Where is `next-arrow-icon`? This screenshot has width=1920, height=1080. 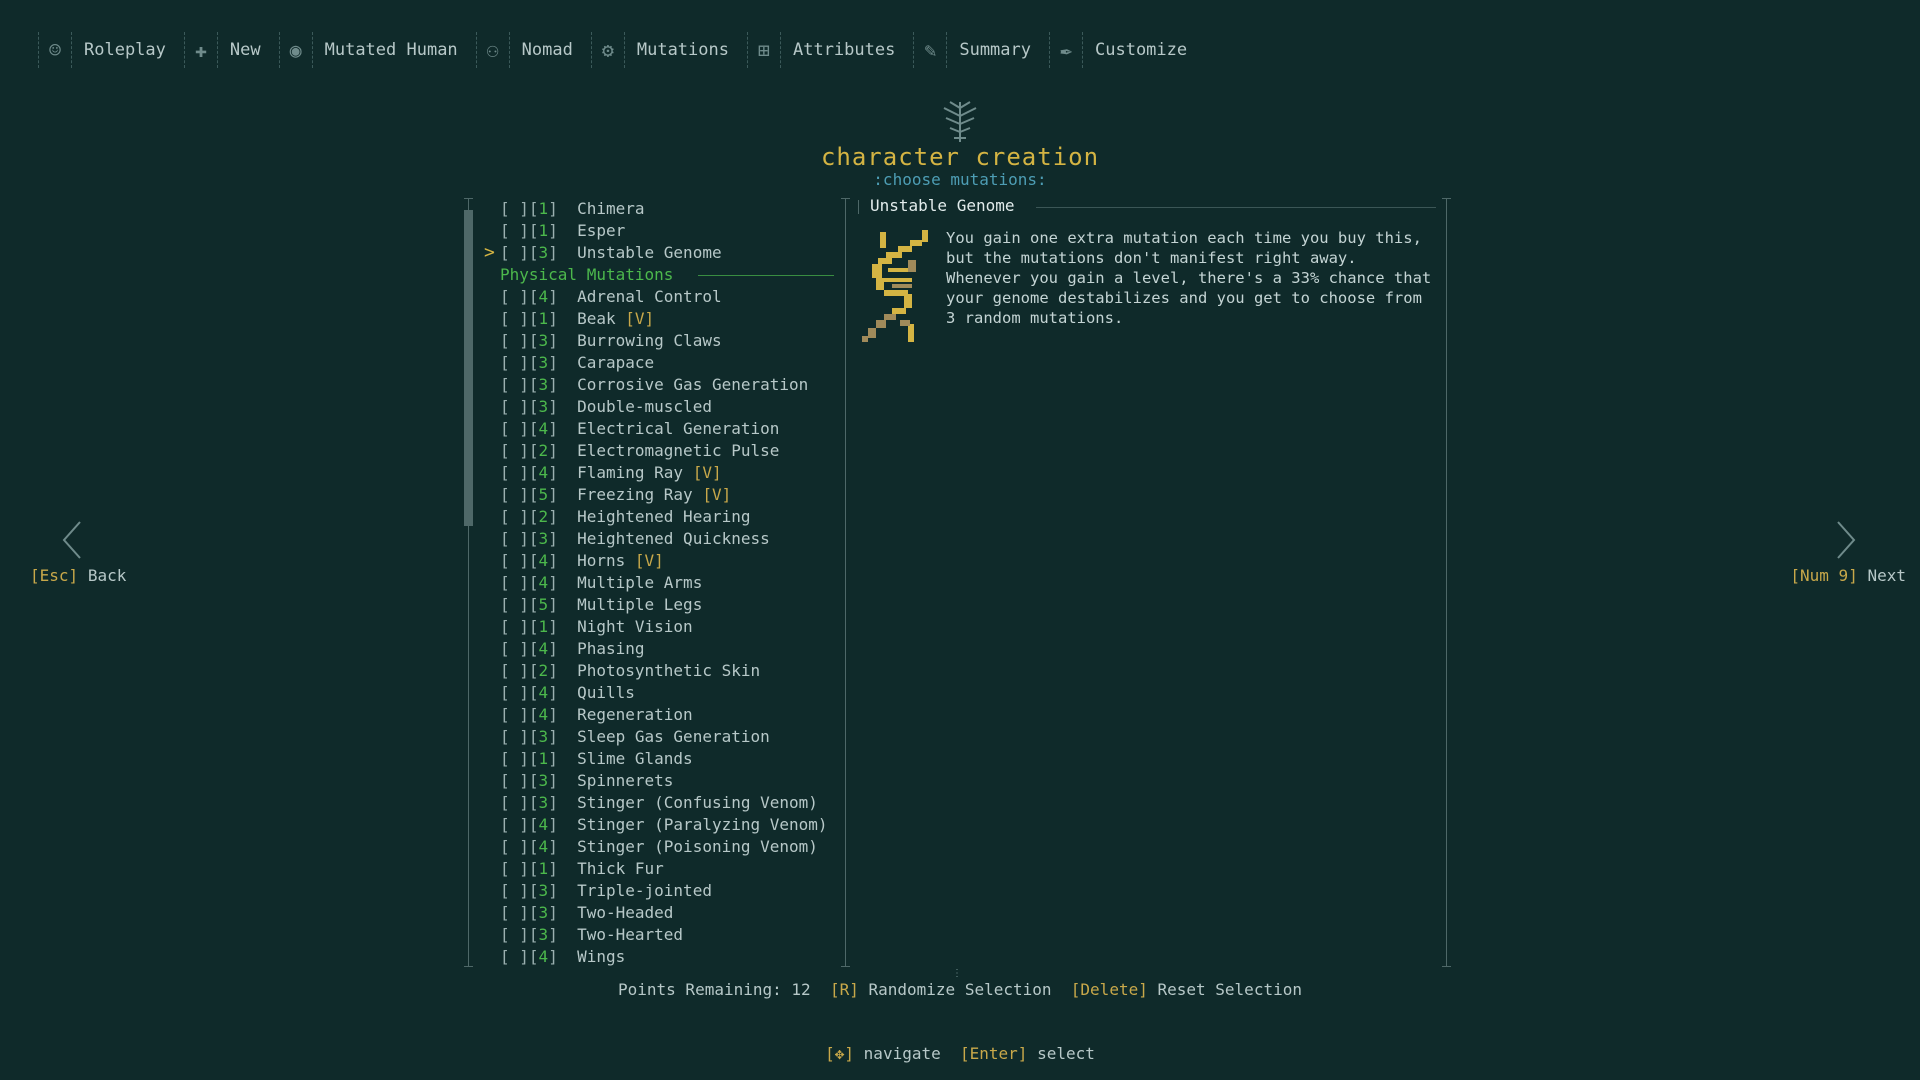
next-arrow-icon is located at coordinates (1846, 540).